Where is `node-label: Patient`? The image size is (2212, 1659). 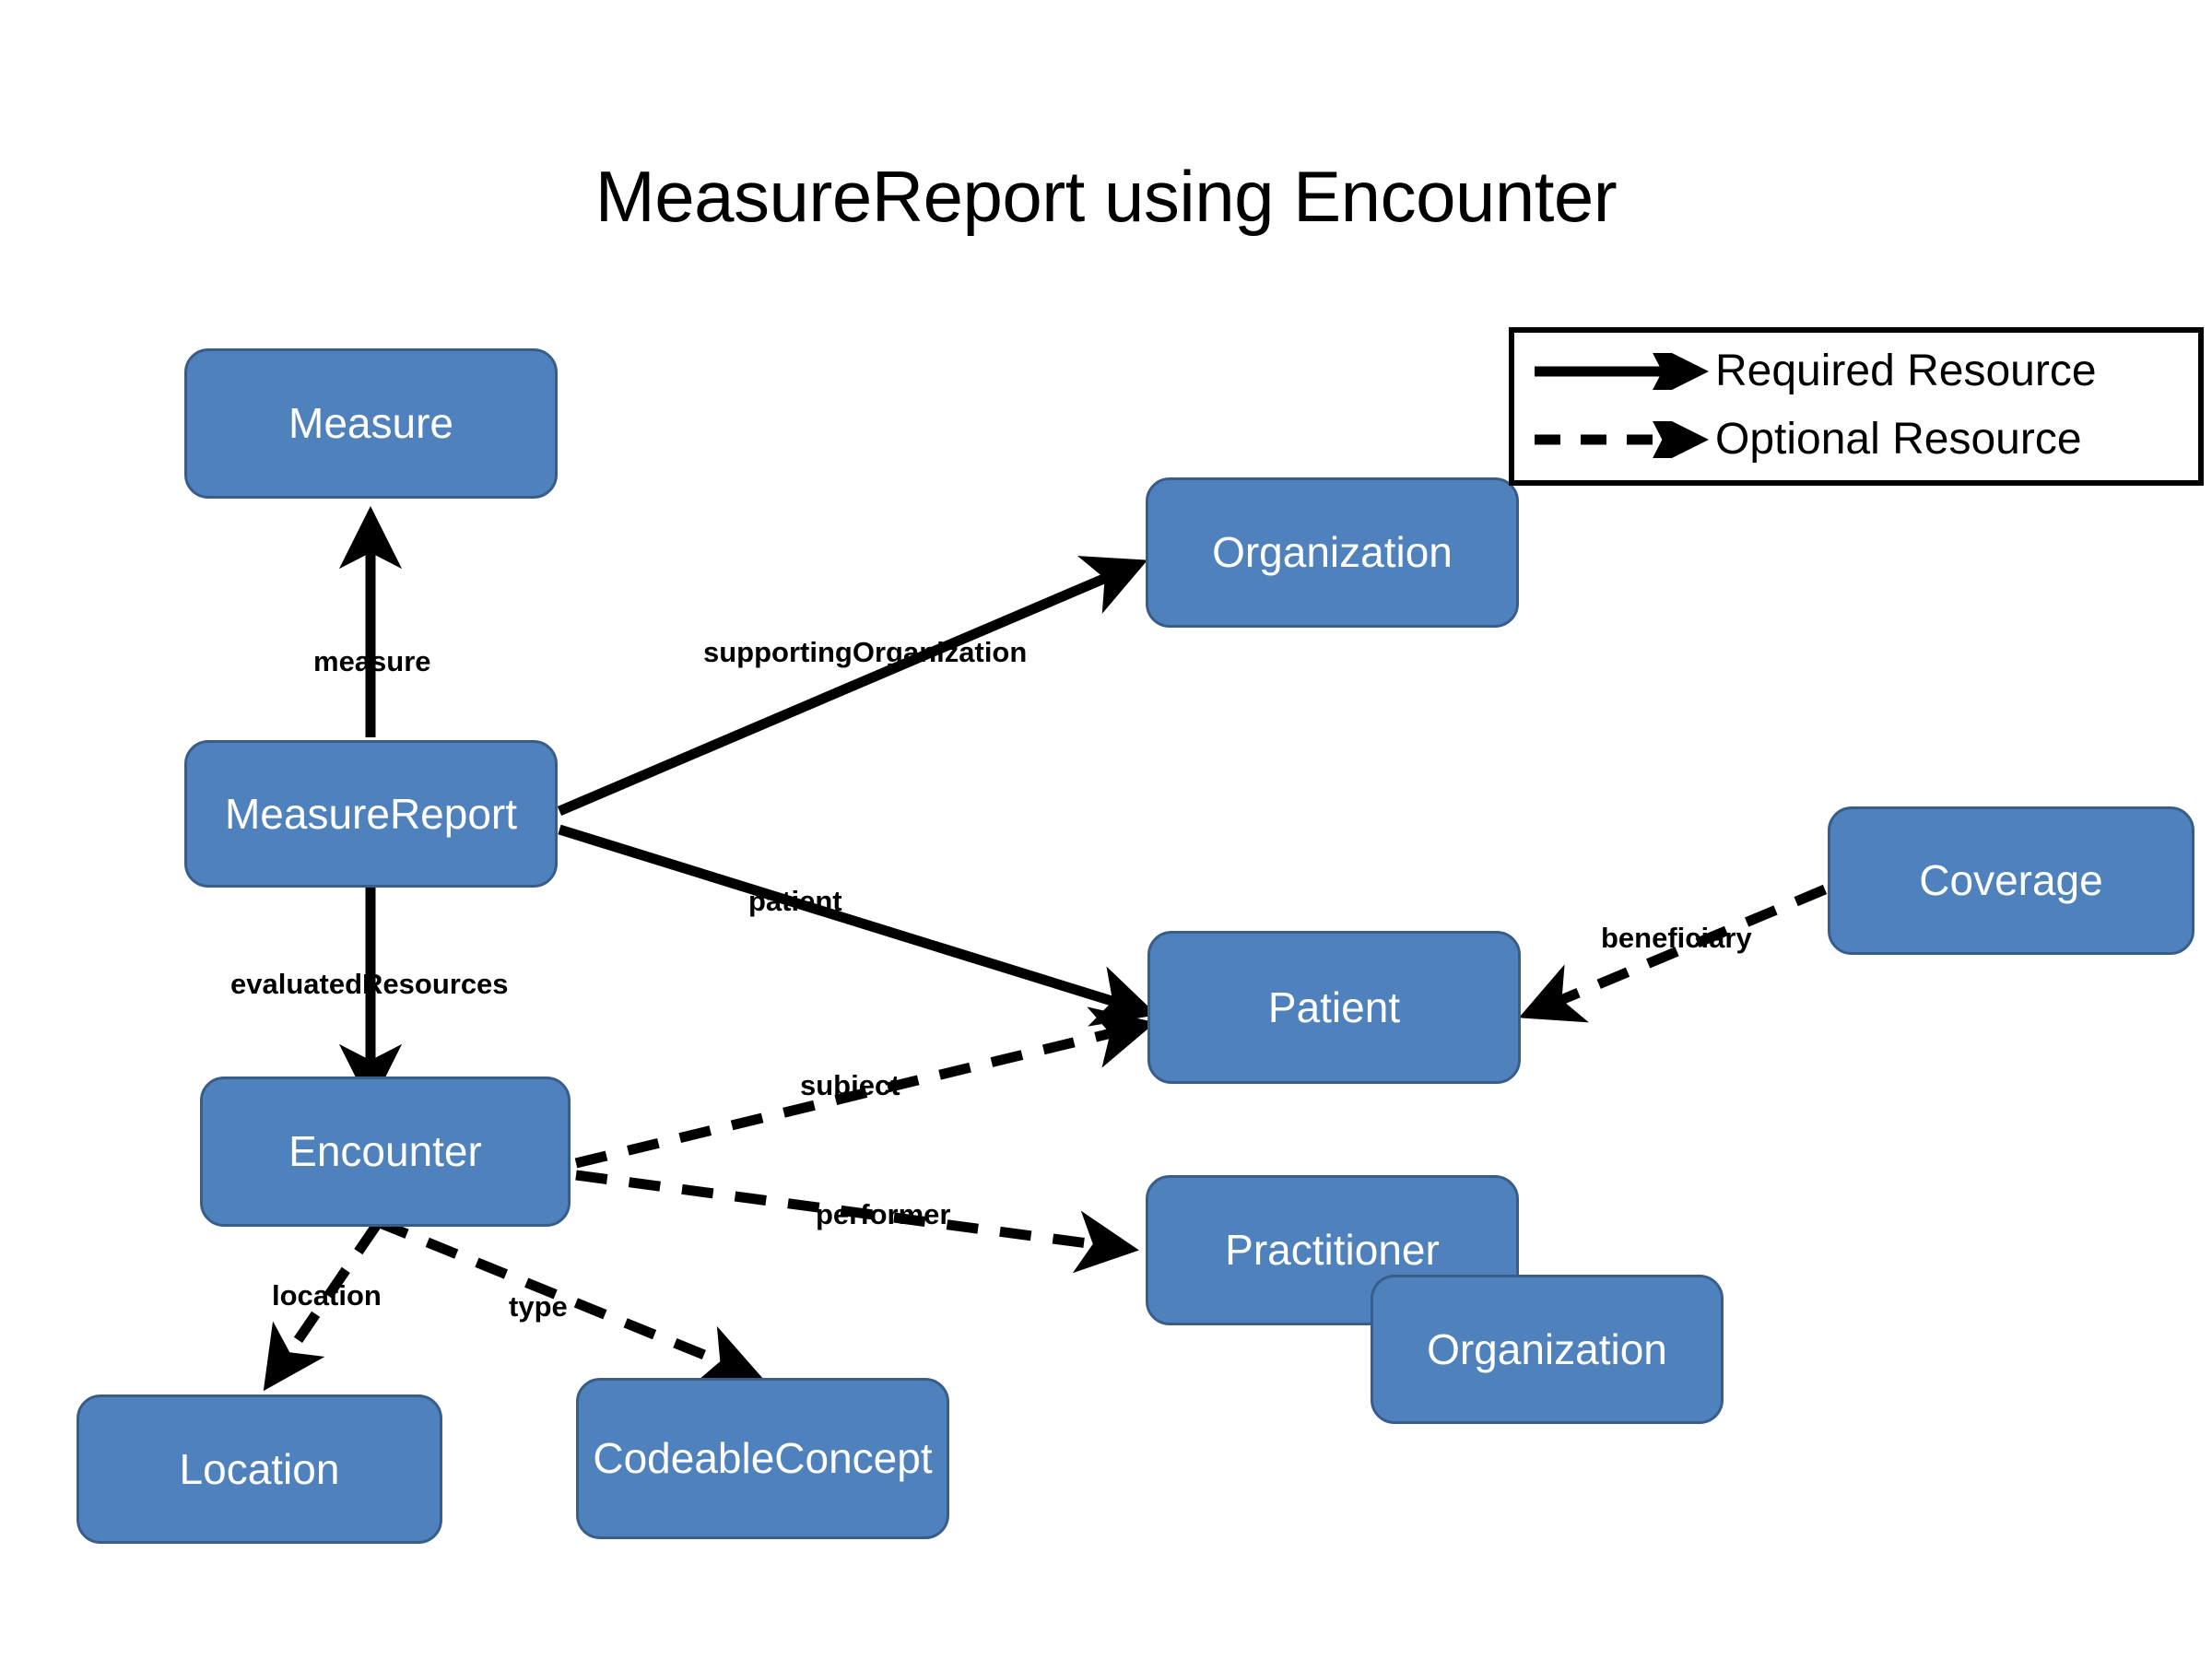
node-label: Patient is located at coordinates (1334, 1006).